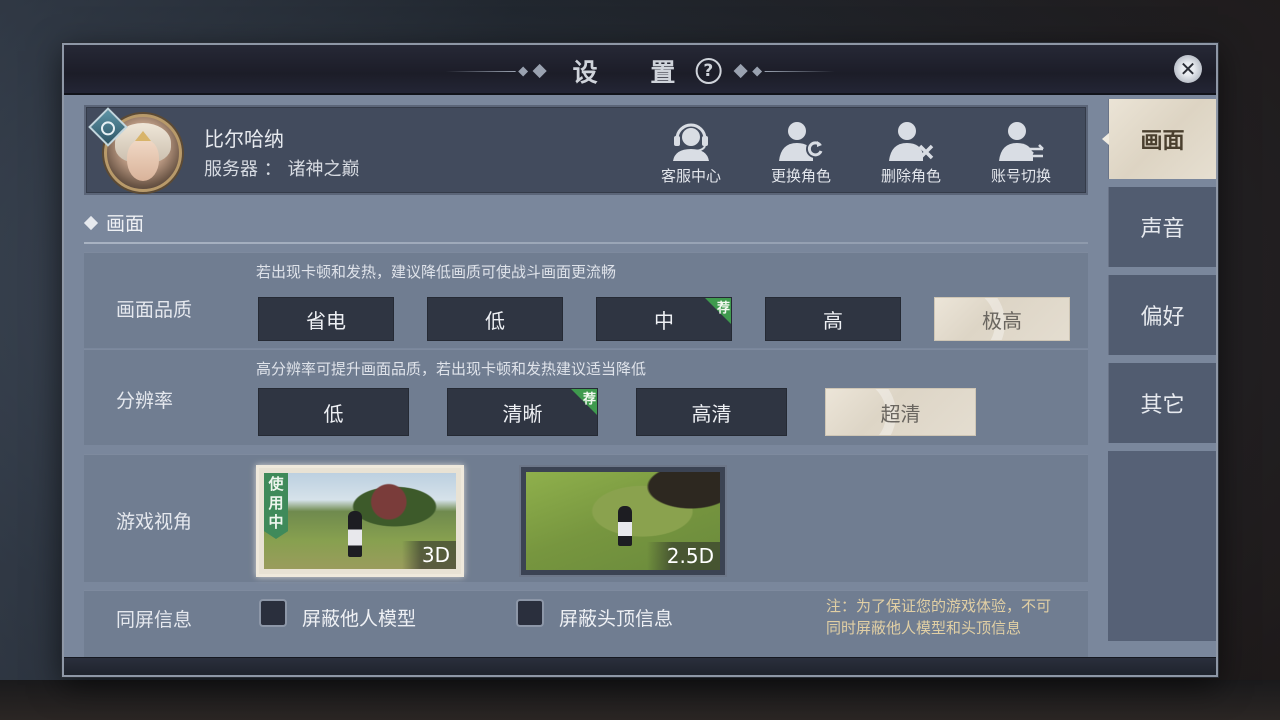 Image resolution: width=1280 pixels, height=720 pixels. I want to click on tab-label: 偏好, so click(1162, 317).